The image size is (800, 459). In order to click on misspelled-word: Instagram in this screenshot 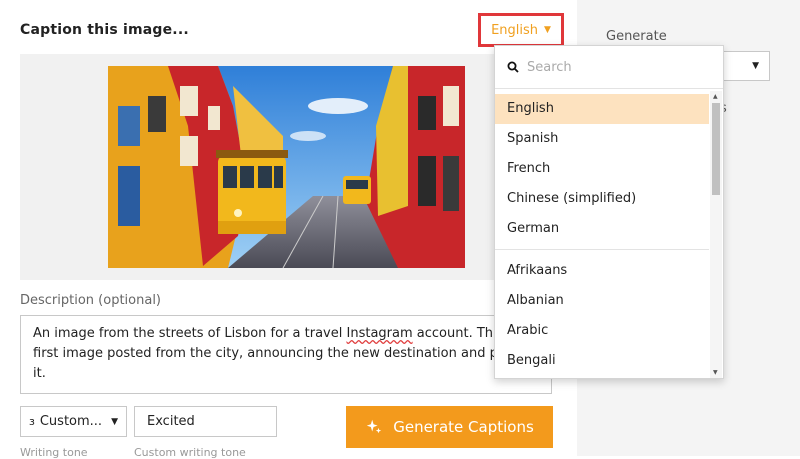, I will do `click(379, 333)`.